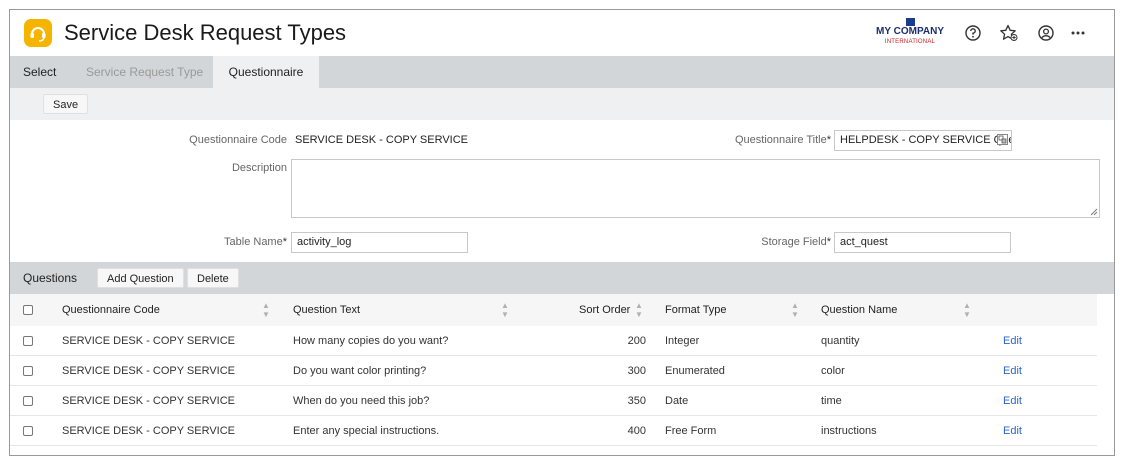  What do you see at coordinates (238, 140) in the screenshot?
I see `questionnaire-code-label: Questionnaire Code` at bounding box center [238, 140].